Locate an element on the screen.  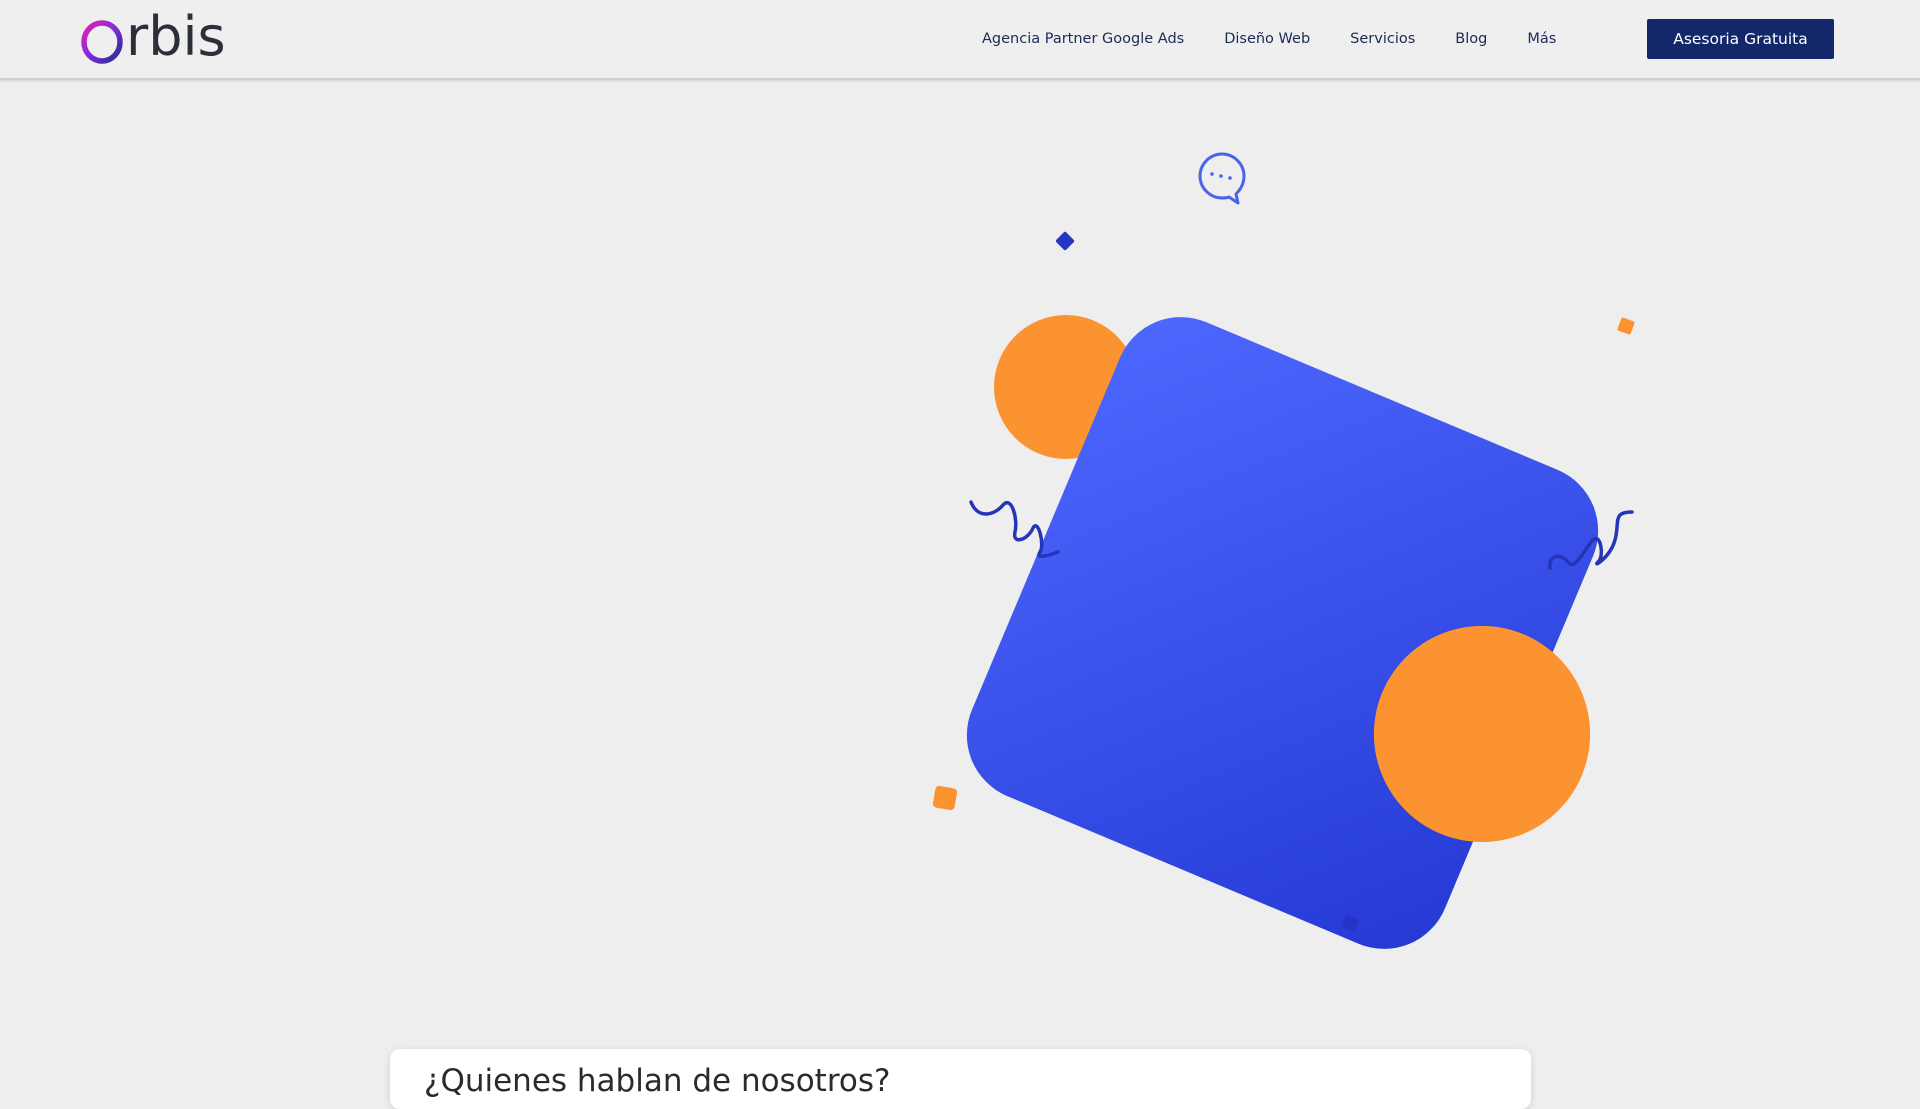
press-section-title: ¿Quienes hablan de nosotros? is located at coordinates (657, 1081).